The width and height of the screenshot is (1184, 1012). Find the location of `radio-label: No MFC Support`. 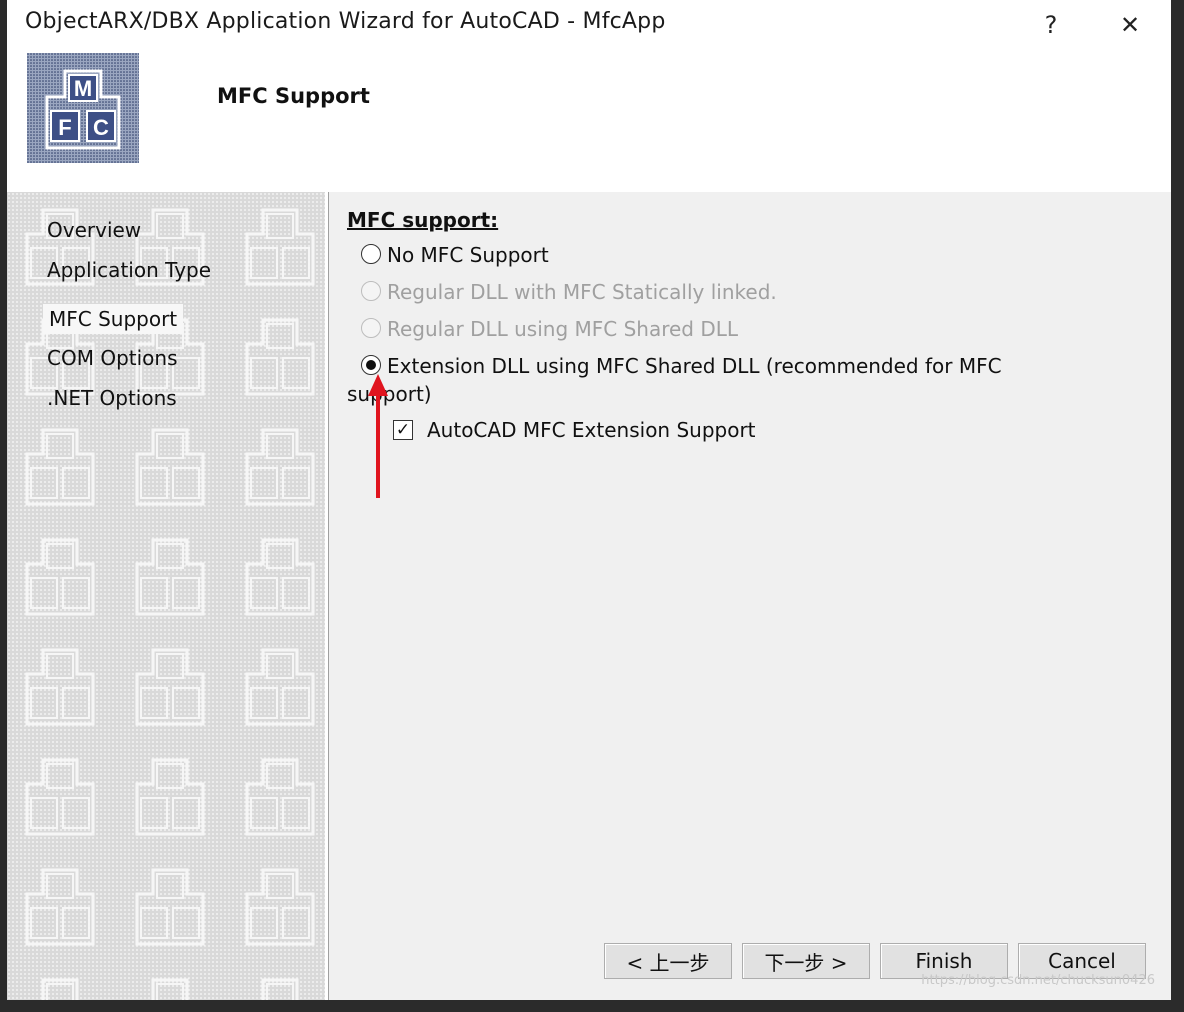

radio-label: No MFC Support is located at coordinates (468, 255).